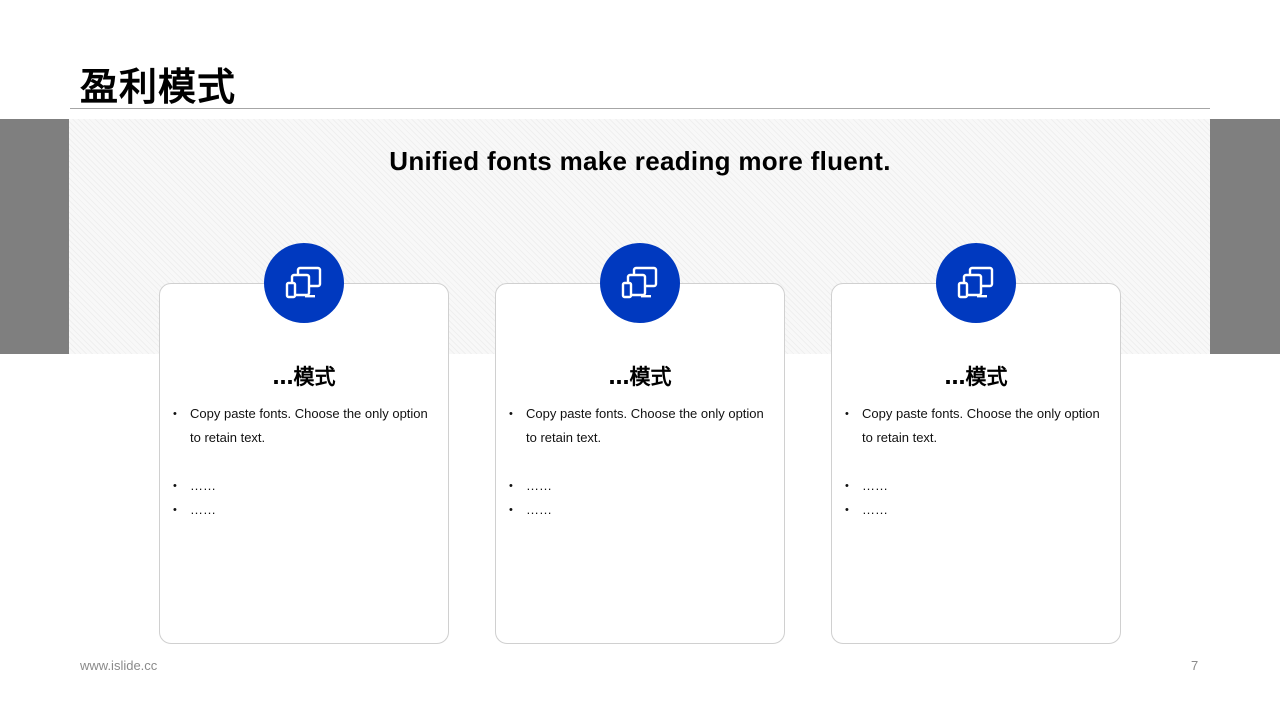 Image resolution: width=1280 pixels, height=720 pixels. What do you see at coordinates (640, 108) in the screenshot?
I see `title-divider` at bounding box center [640, 108].